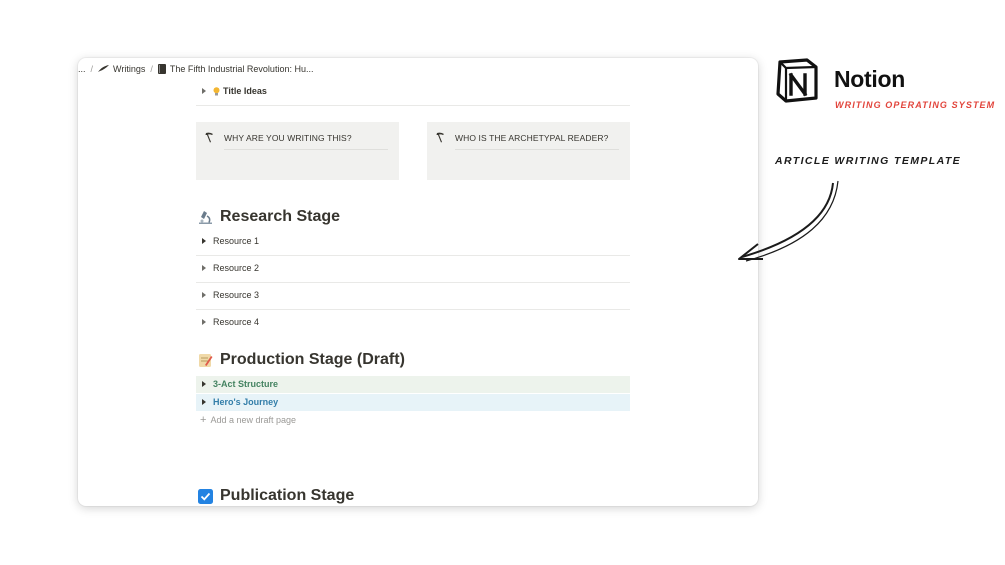 This screenshot has width=1005, height=565. I want to click on toggle-heros-journey: Hero's Journey, so click(237, 402).